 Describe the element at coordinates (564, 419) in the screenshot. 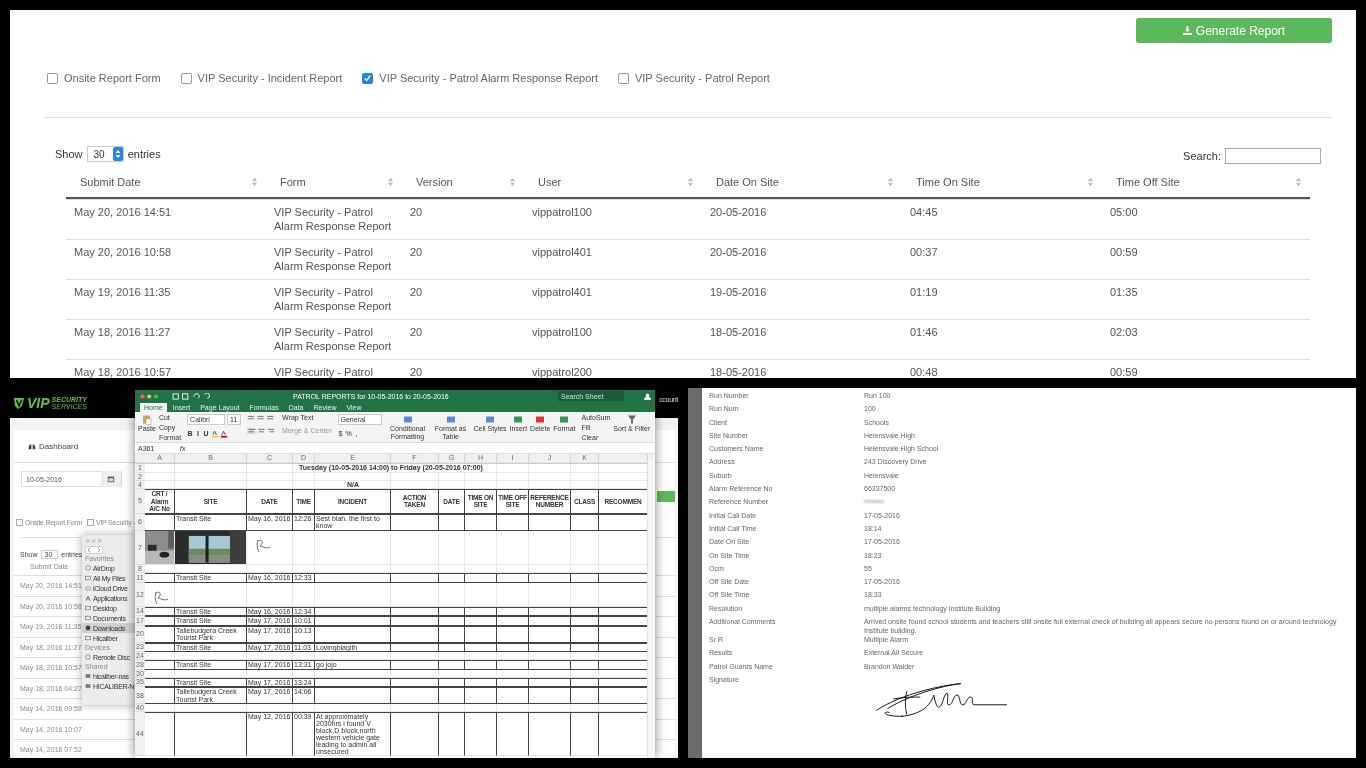

I see `format-icon` at that location.